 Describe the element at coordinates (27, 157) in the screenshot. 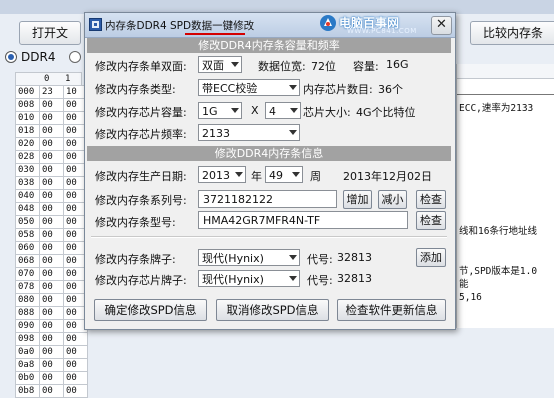

I see `hex-row-address: 028` at that location.